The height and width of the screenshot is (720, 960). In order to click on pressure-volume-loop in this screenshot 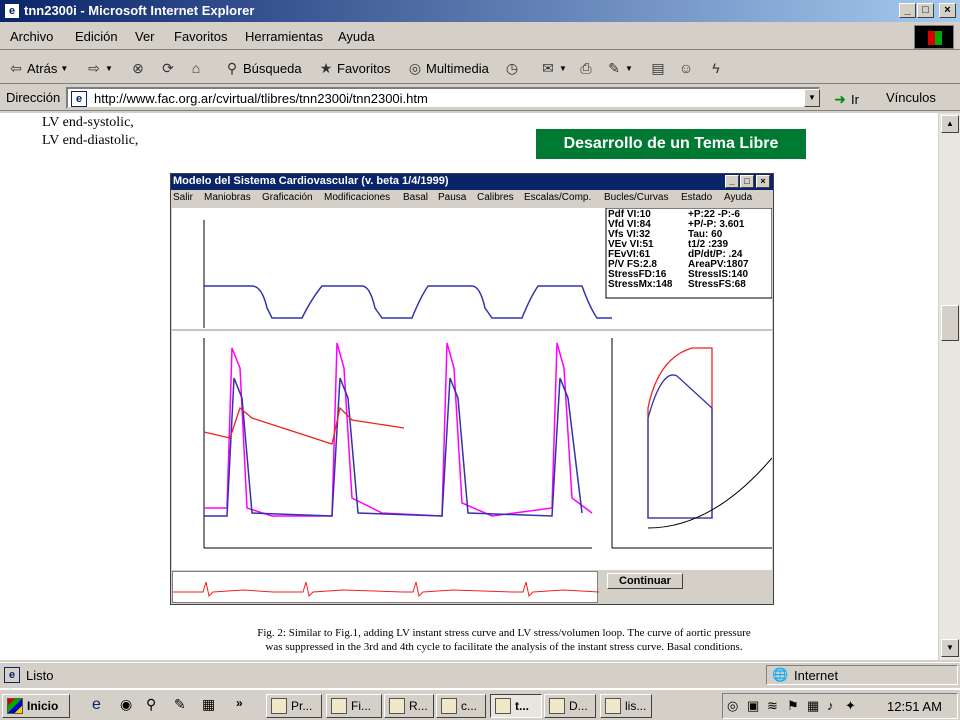, I will do `click(680, 446)`.